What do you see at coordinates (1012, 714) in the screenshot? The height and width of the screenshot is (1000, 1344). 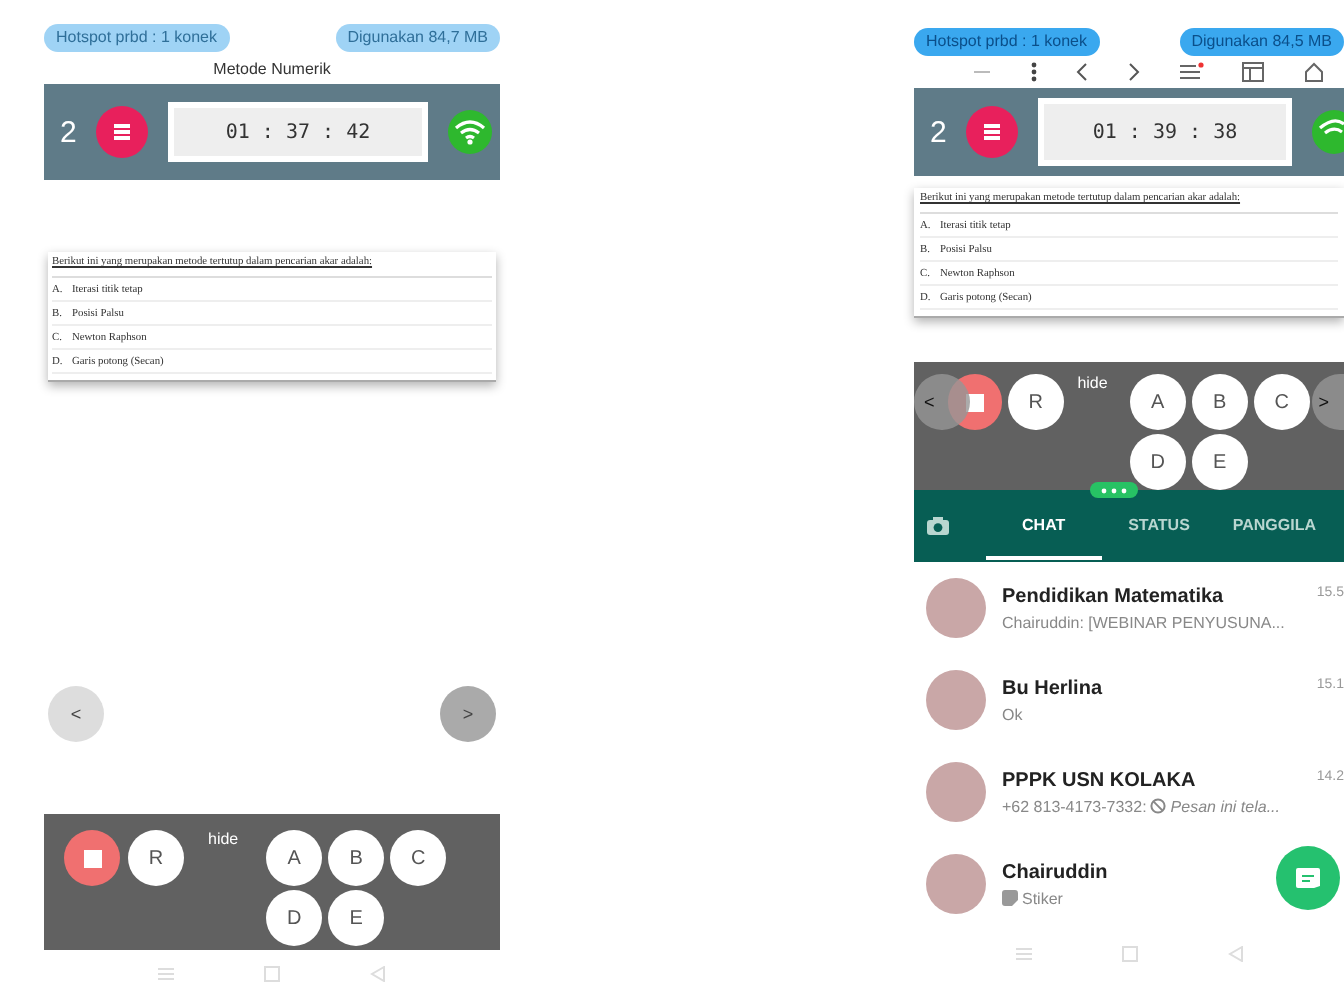 I see `message-preview: Ok` at bounding box center [1012, 714].